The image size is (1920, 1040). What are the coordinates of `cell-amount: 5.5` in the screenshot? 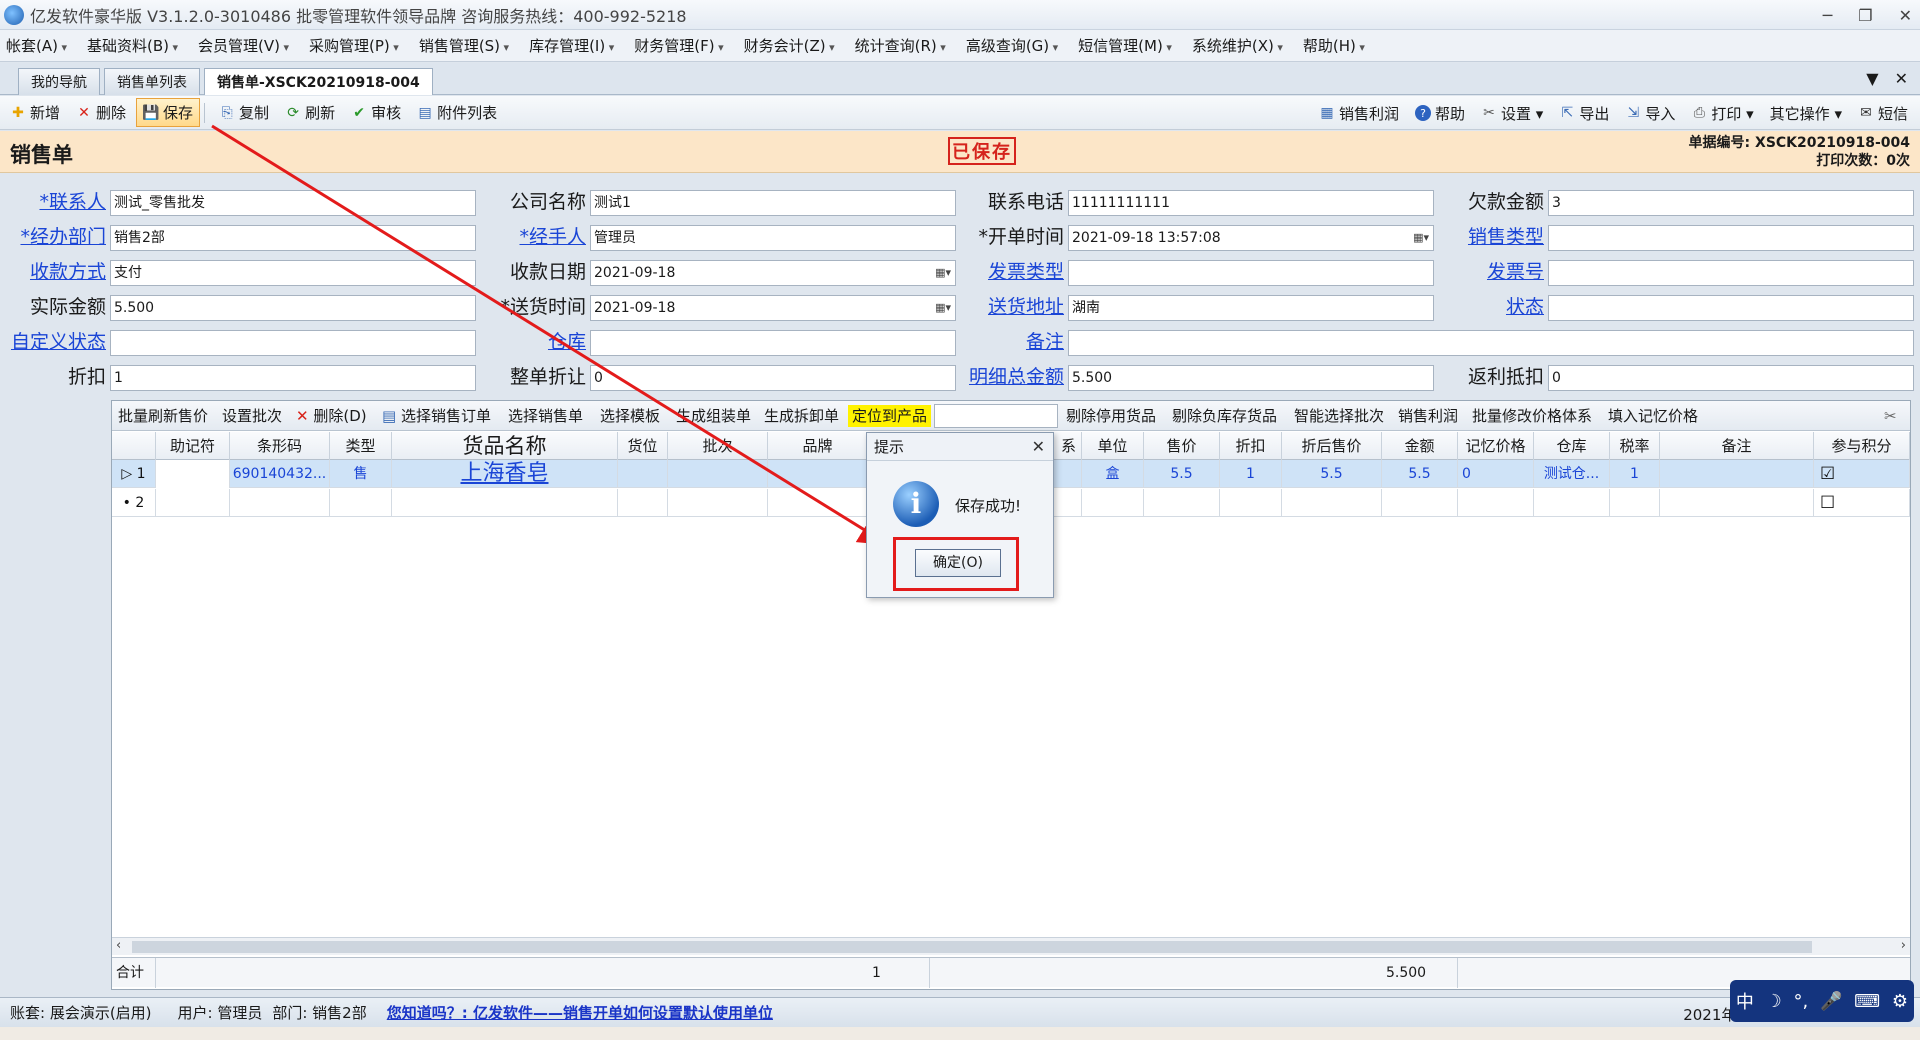 It's located at (1420, 474).